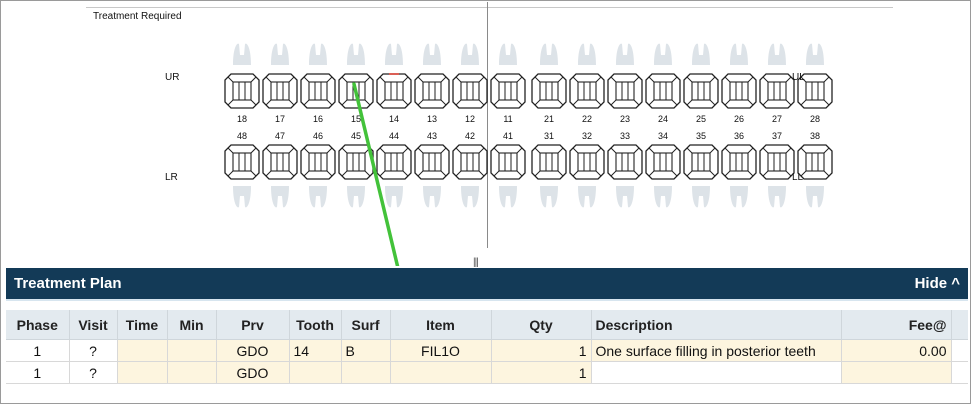 Image resolution: width=971 pixels, height=404 pixels. Describe the element at coordinates (366, 372) in the screenshot. I see `cell-surf` at that location.